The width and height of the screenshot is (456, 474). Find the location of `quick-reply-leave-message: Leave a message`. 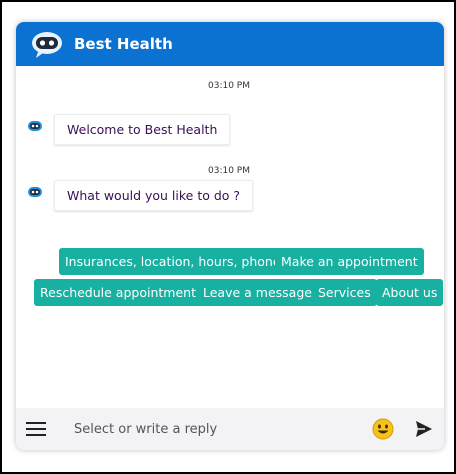

quick-reply-leave-message: Leave a message is located at coordinates (257, 292).